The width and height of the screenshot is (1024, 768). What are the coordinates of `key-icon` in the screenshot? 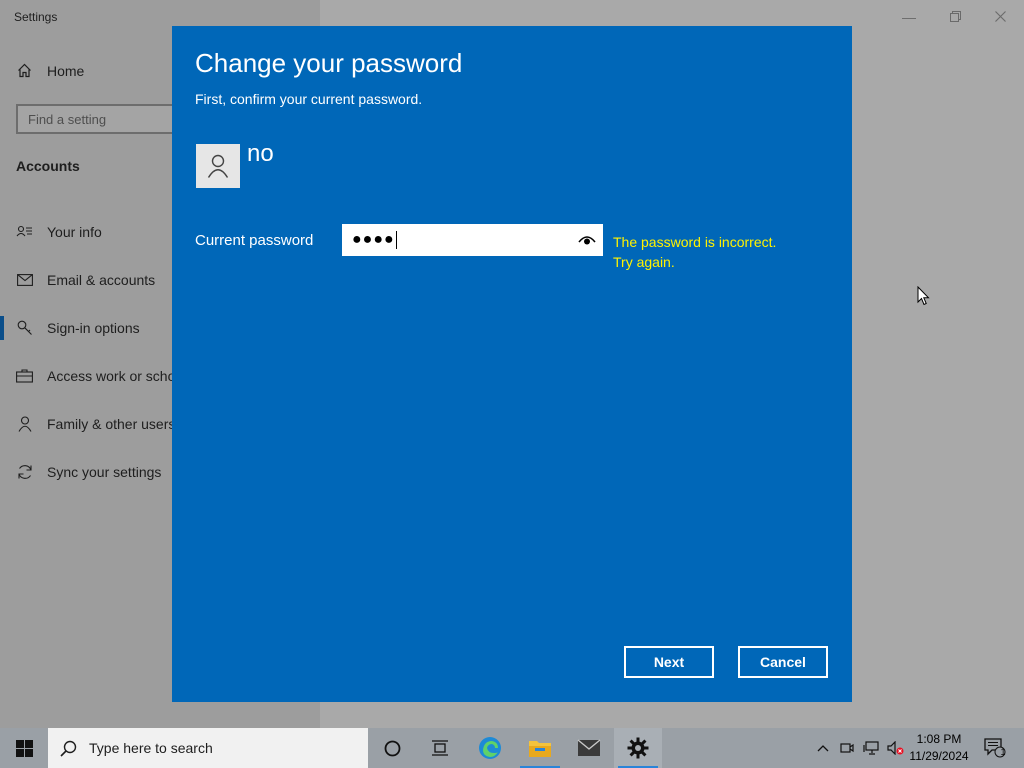 It's located at (24, 328).